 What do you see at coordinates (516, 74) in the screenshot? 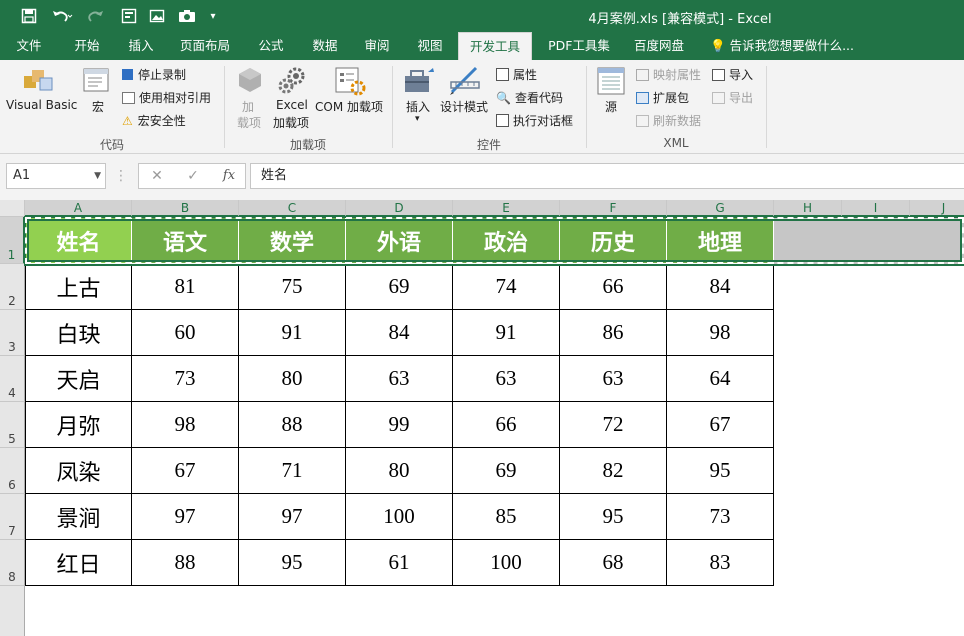
I see `properties-button: 属性` at bounding box center [516, 74].